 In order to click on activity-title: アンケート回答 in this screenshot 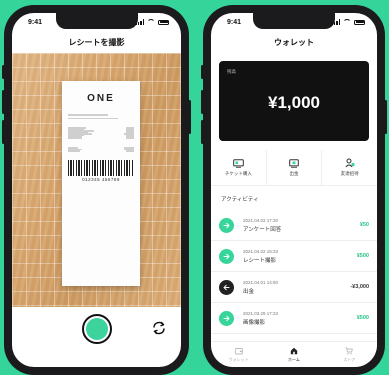, I will do `click(262, 229)`.